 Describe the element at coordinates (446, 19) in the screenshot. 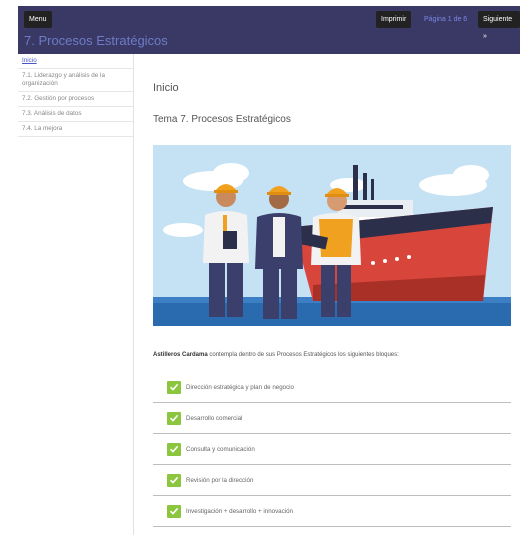

I see `page-indicator: Página 1 de 6` at that location.